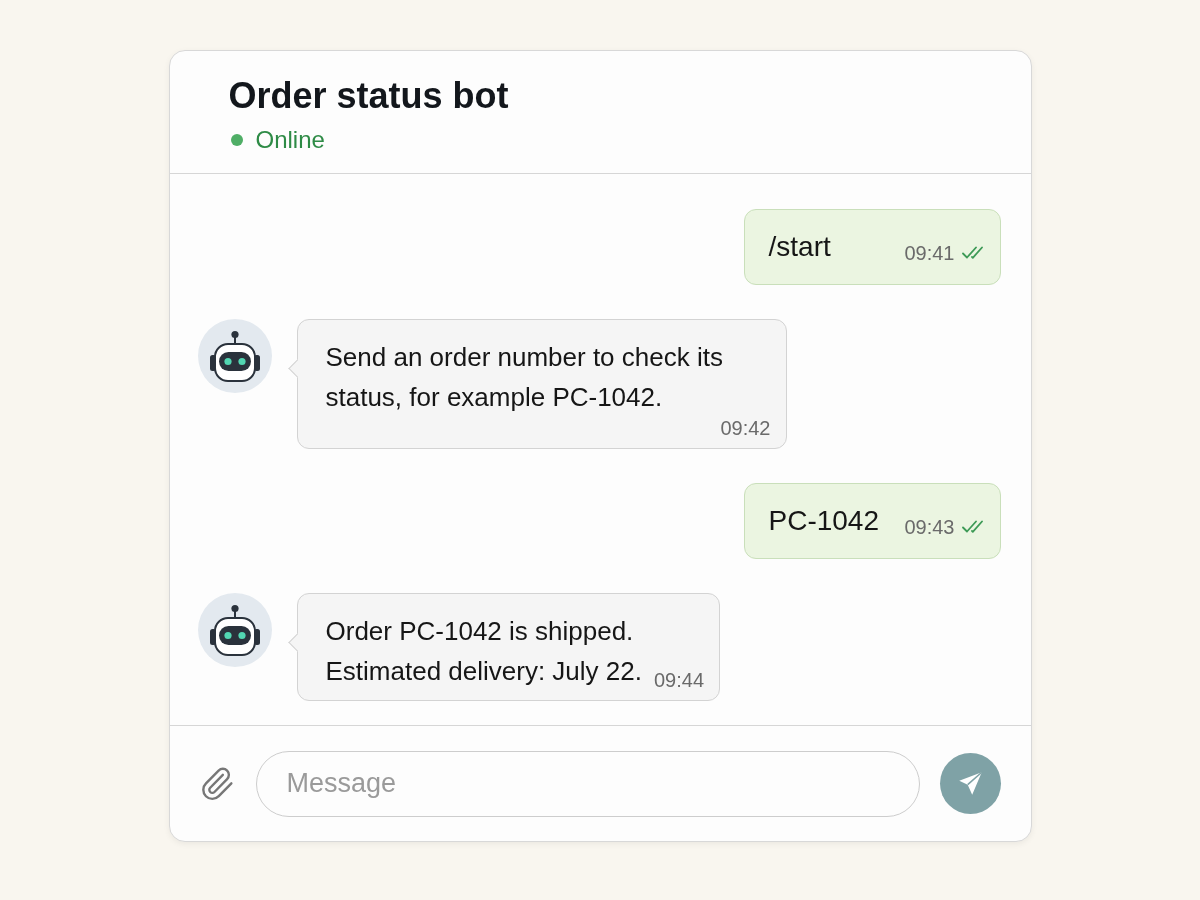 The height and width of the screenshot is (900, 1200). I want to click on message-time: 09:44, so click(679, 680).